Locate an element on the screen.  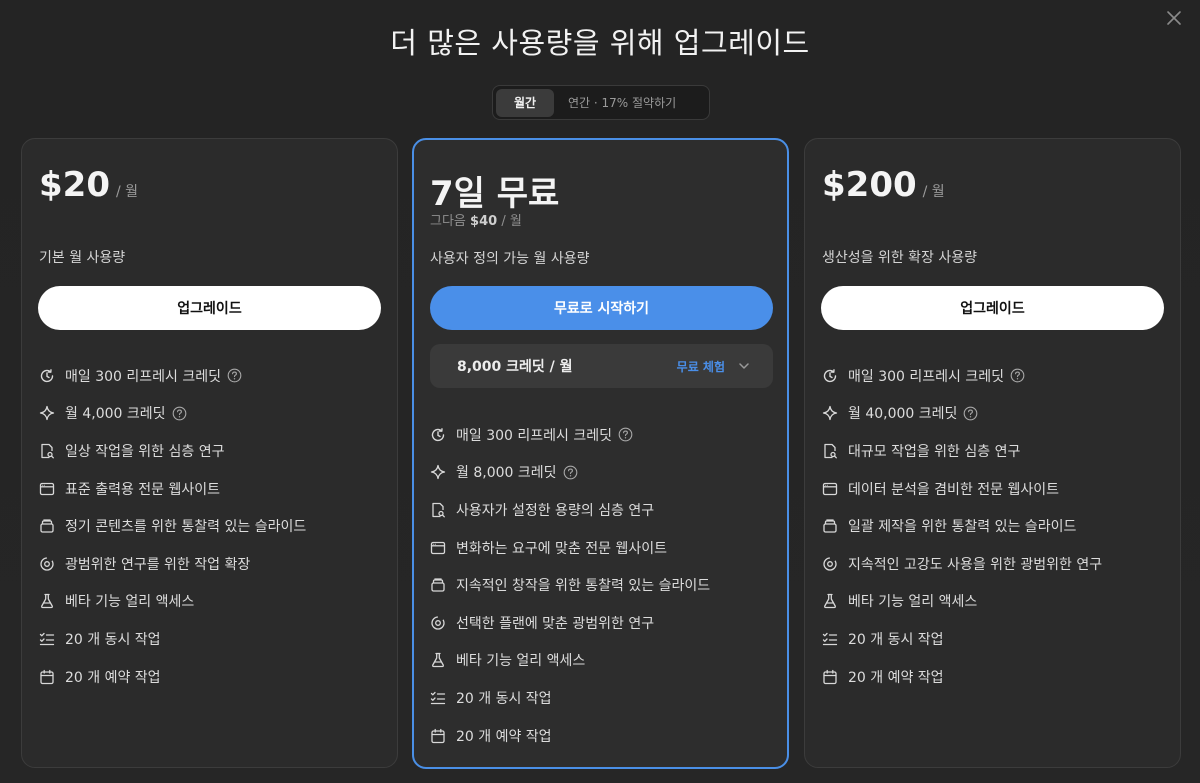
feature-item: 정기 콘텐츠를 위한 통찰력 있는 슬라이드 is located at coordinates (172, 526).